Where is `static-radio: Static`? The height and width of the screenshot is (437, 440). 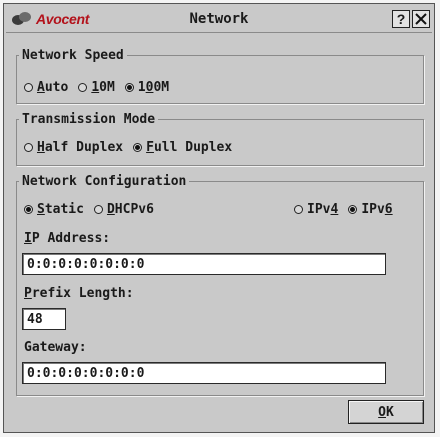
static-radio: Static is located at coordinates (54, 209).